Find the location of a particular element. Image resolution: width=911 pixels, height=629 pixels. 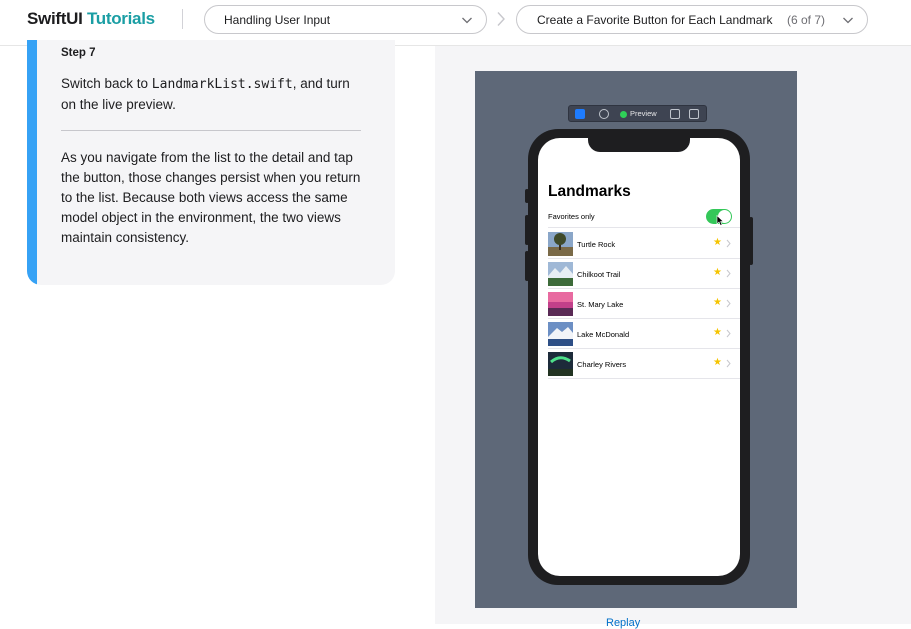

replay-link: Replay is located at coordinates (623, 623).